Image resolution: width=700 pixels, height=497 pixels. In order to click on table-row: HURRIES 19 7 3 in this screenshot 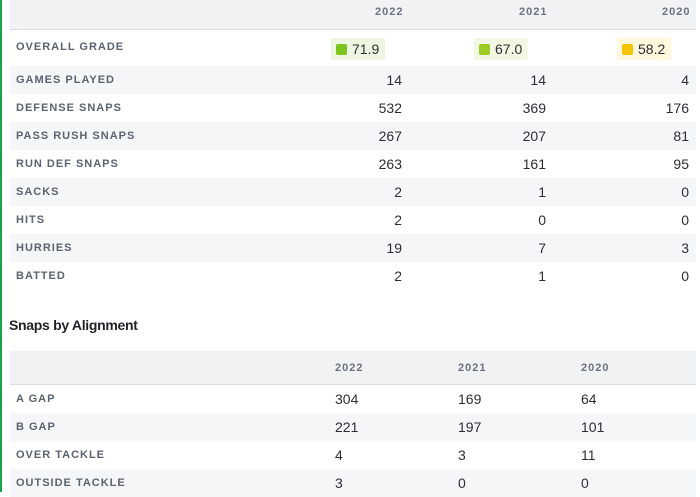, I will do `click(353, 248)`.